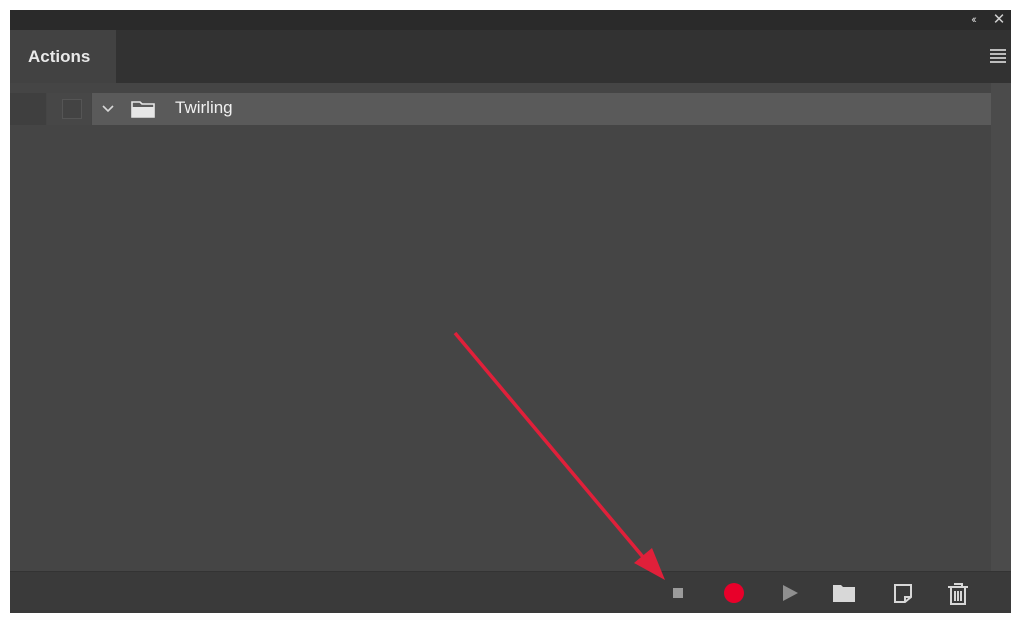  What do you see at coordinates (999, 20) in the screenshot?
I see `close-panel-button: ✕` at bounding box center [999, 20].